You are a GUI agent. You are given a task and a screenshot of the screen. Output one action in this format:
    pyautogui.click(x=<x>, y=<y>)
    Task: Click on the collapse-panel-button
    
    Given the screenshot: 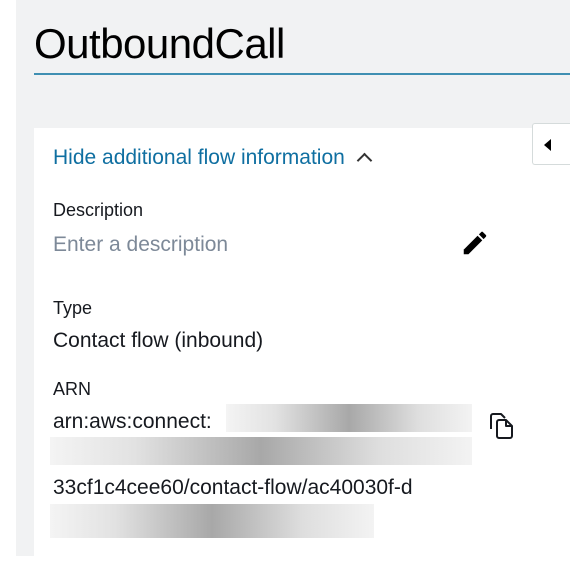 What is the action you would take?
    pyautogui.click(x=551, y=144)
    